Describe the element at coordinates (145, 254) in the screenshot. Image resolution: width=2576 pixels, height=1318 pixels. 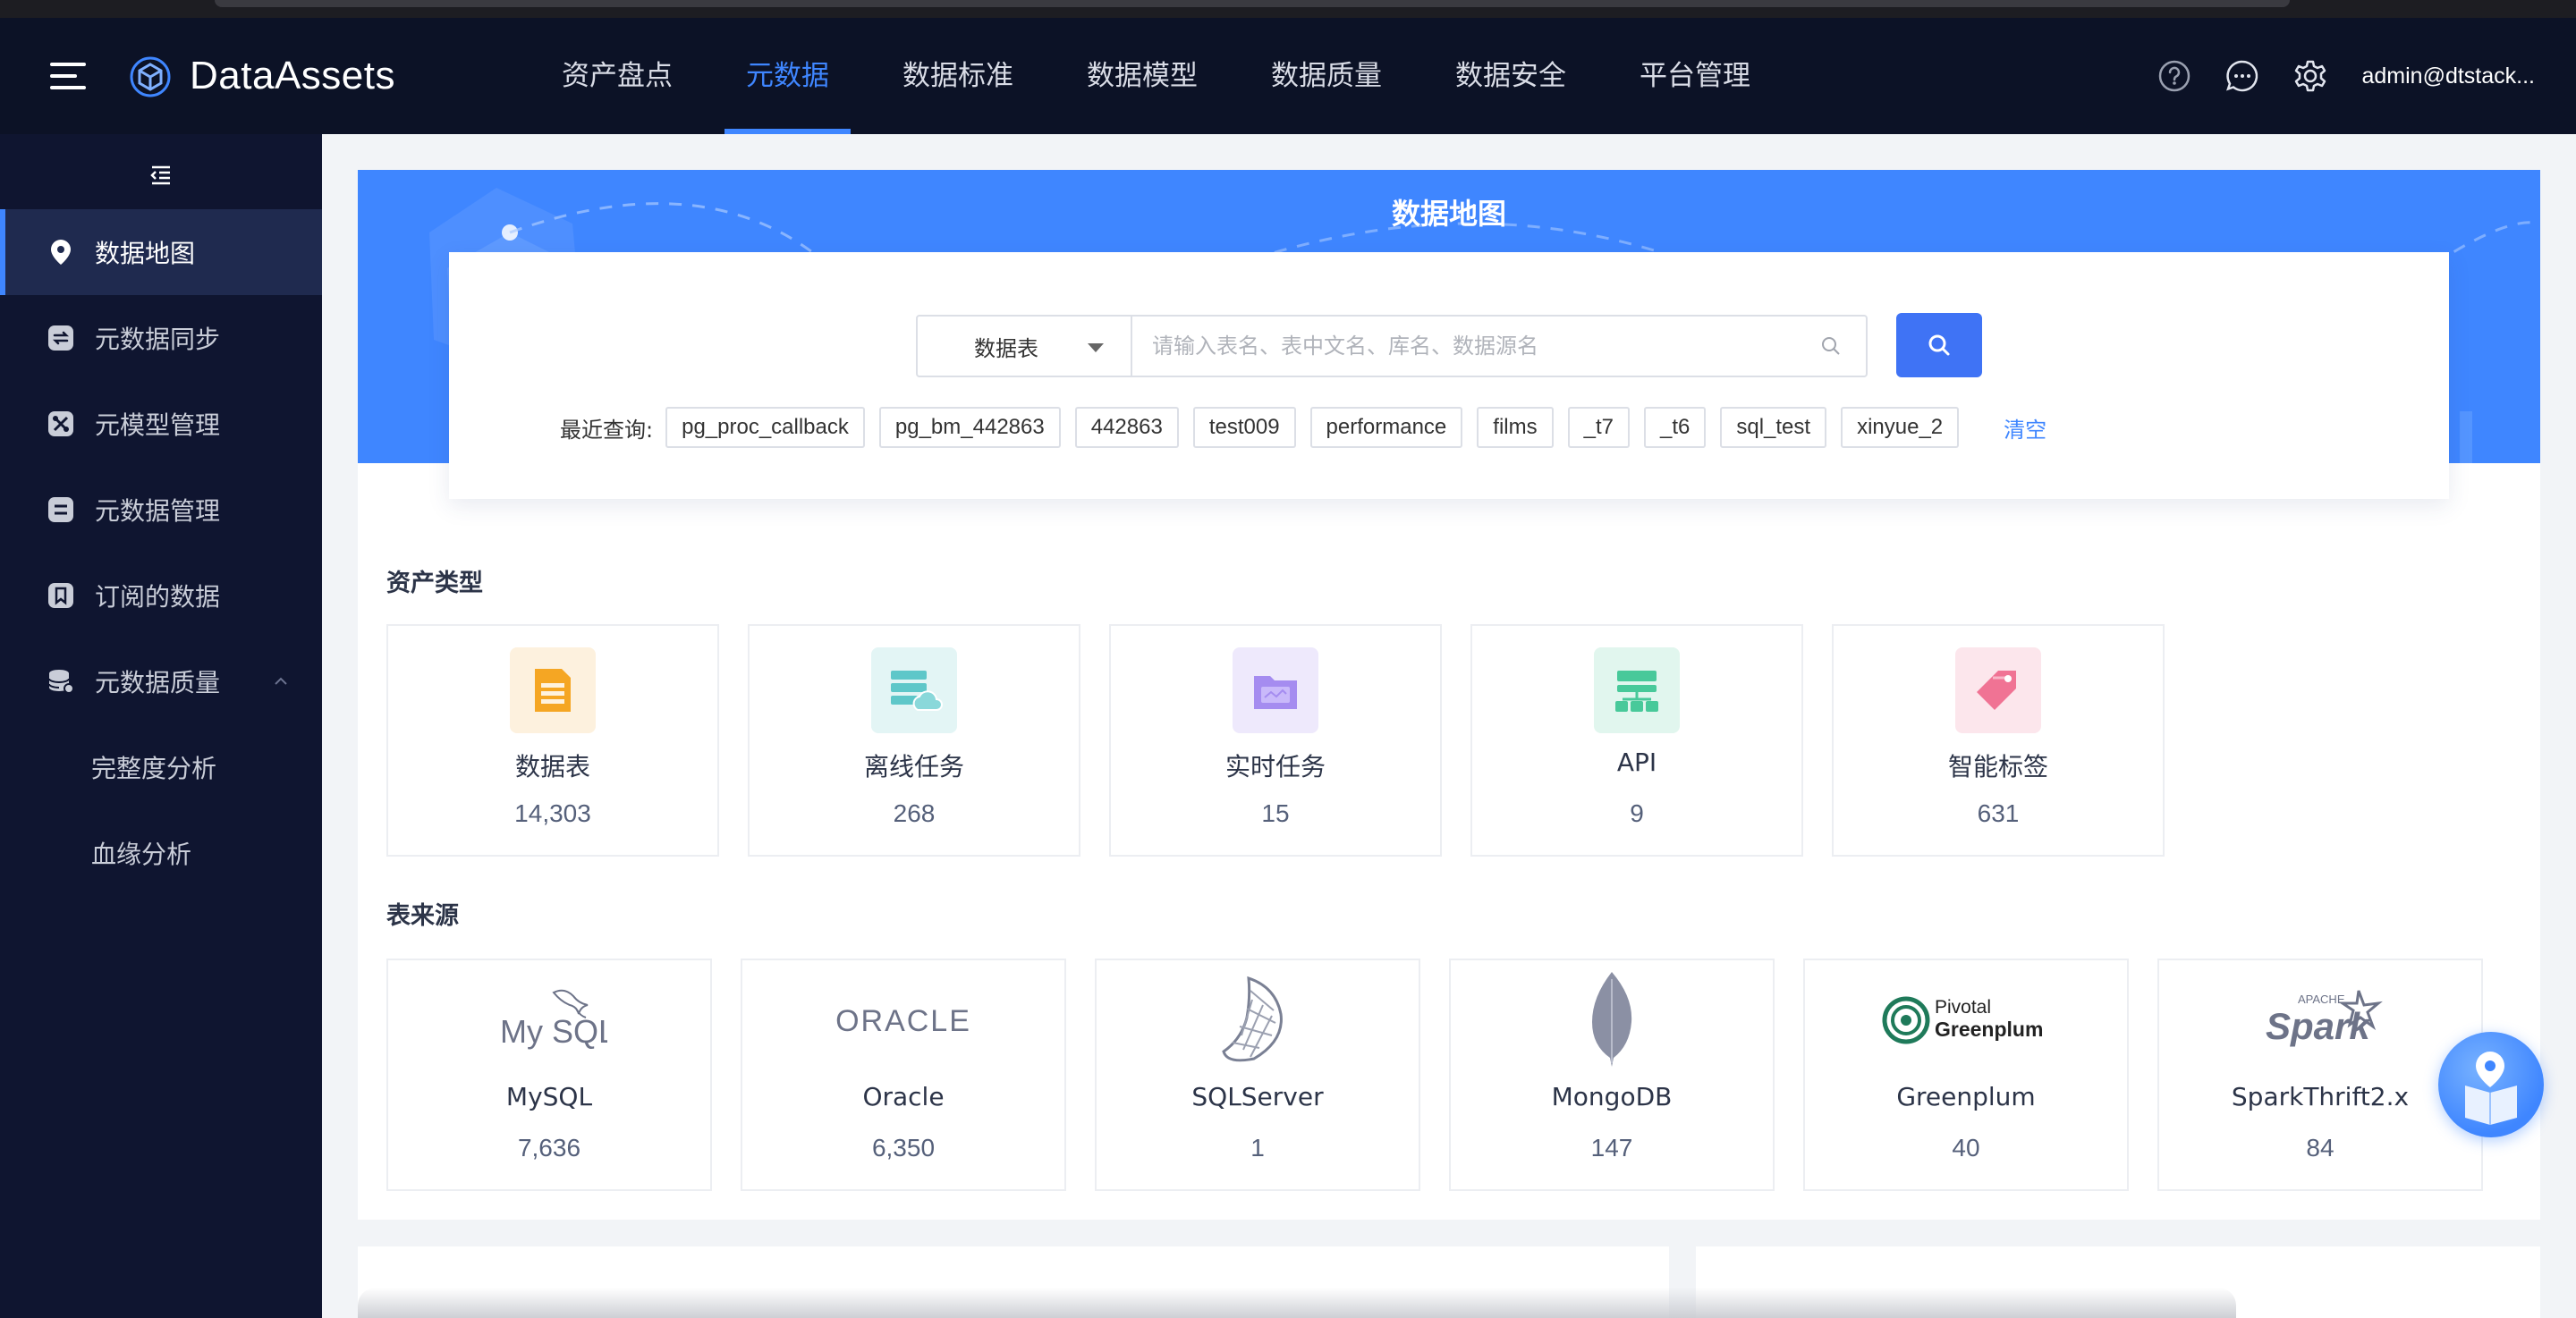
I see `sidebar-item-label: 数据地图` at that location.